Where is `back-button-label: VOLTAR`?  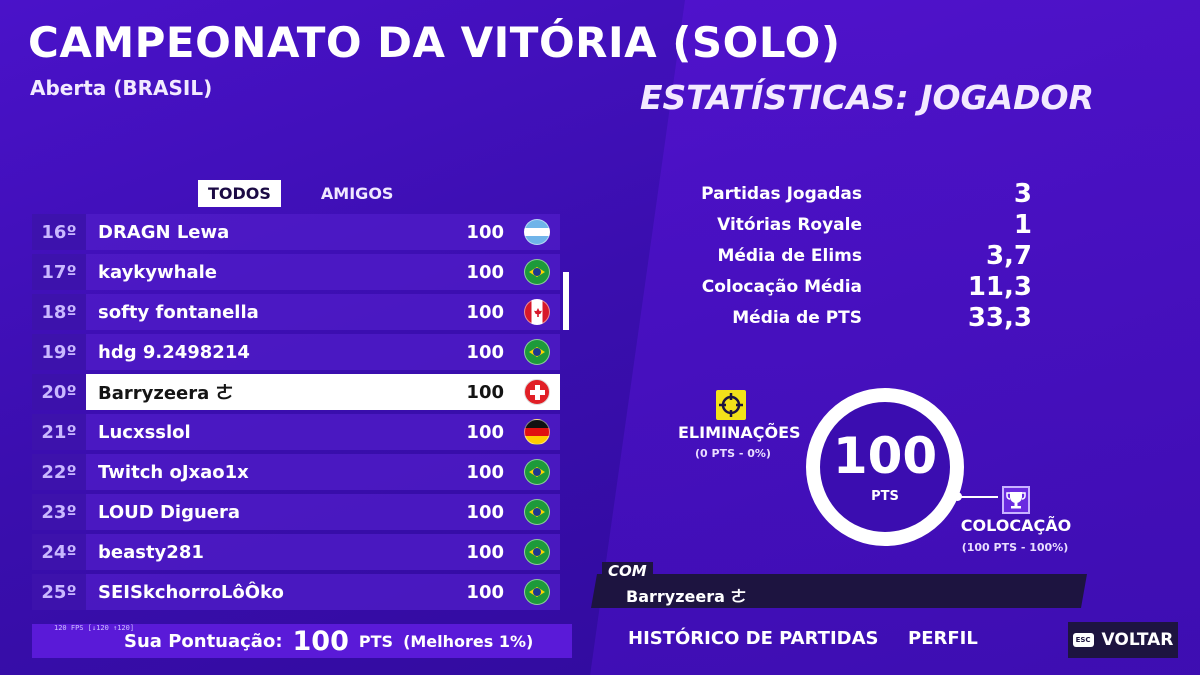
back-button-label: VOLTAR is located at coordinates (1137, 640).